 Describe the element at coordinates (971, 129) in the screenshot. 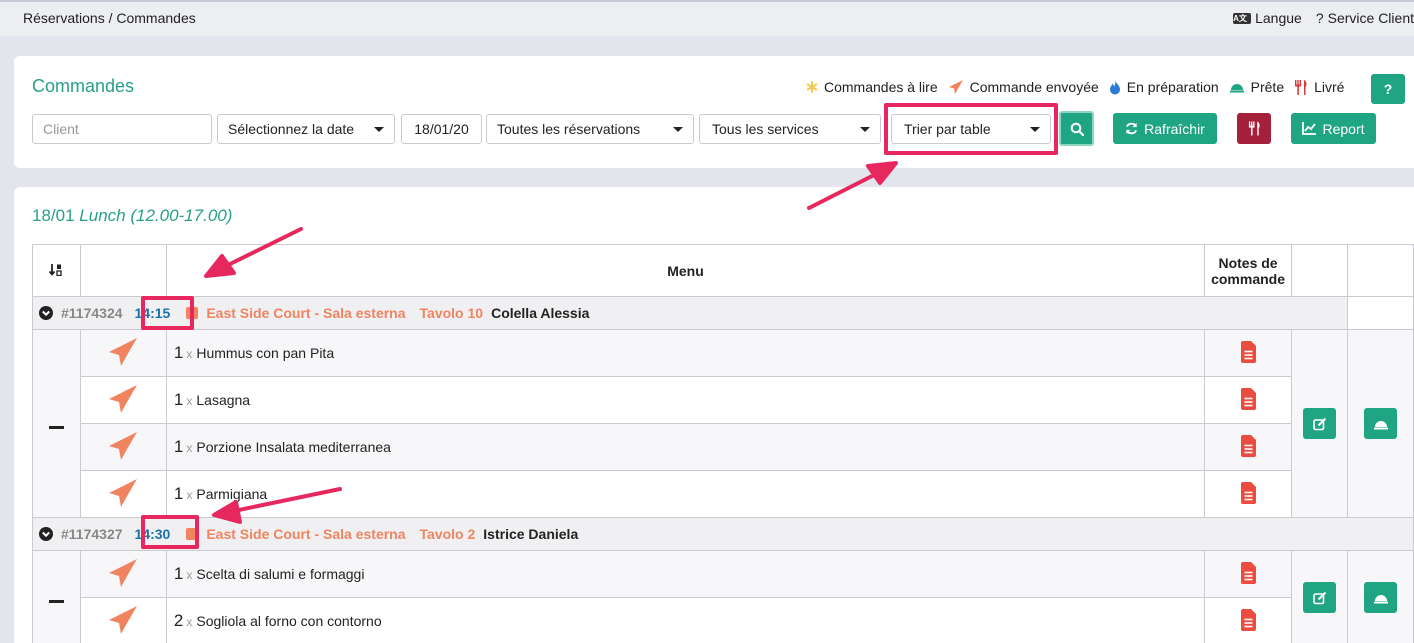

I see `sort-select: Trier par table` at that location.